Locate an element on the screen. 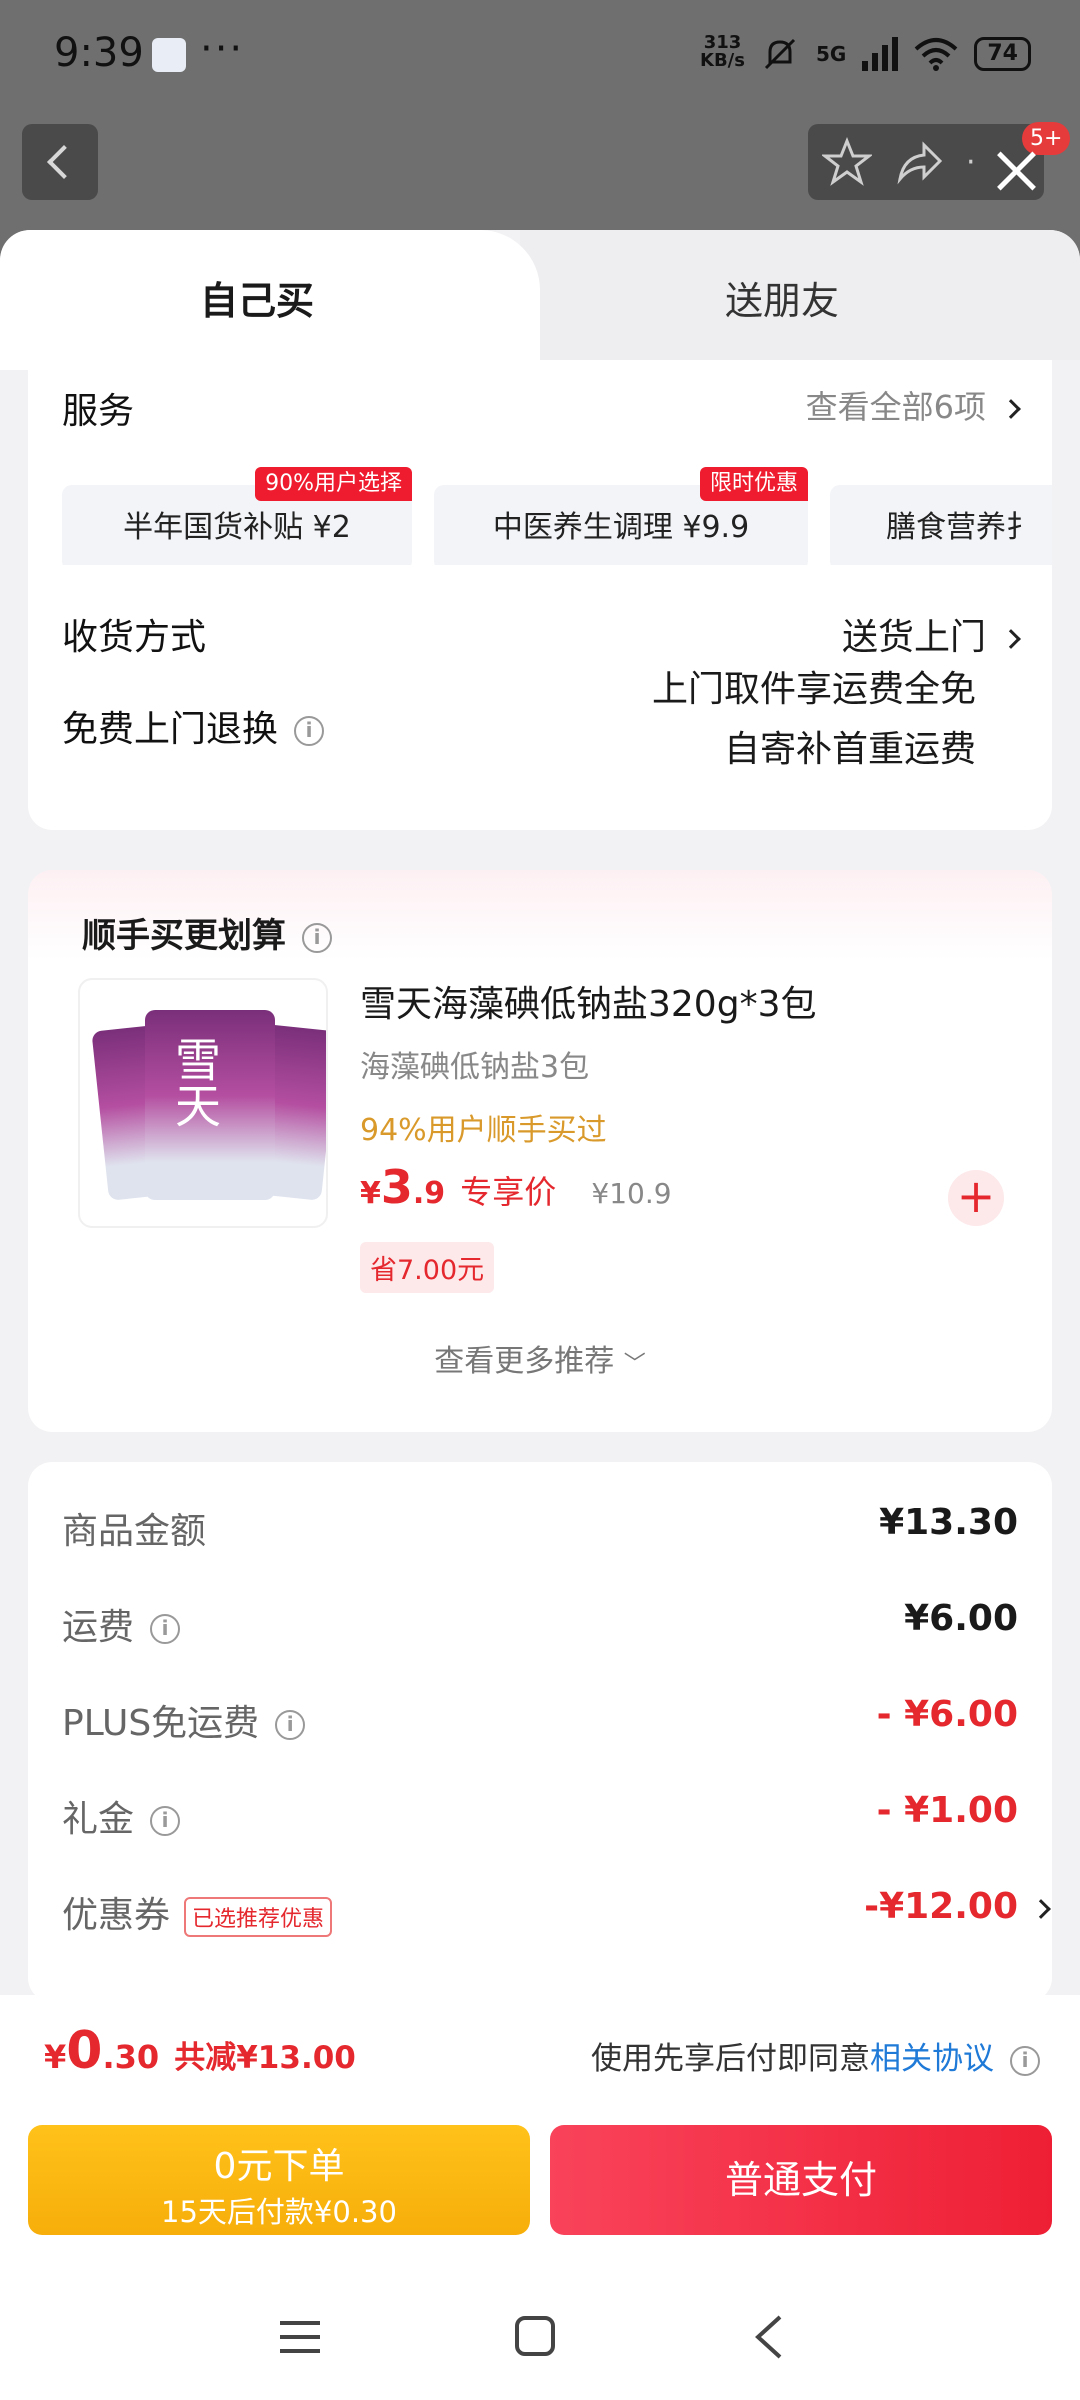 Image resolution: width=1080 pixels, height=2400 pixels. tab-gift: 送朋友 is located at coordinates (800, 295).